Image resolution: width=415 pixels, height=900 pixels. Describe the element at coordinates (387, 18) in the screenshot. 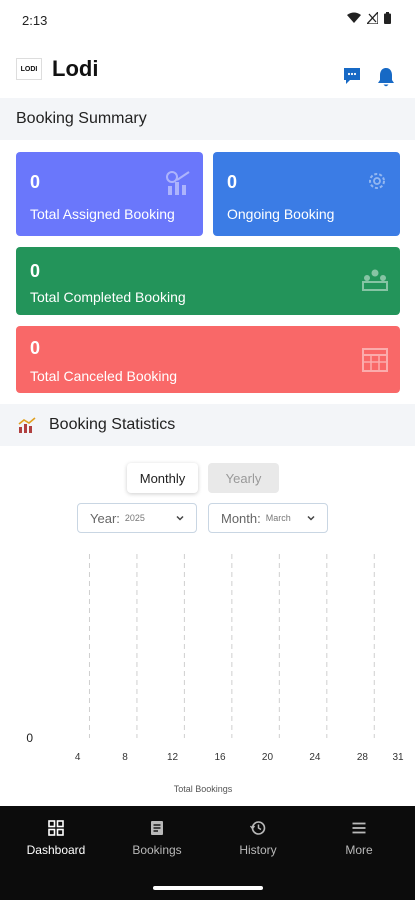

I see `battery-icon` at that location.